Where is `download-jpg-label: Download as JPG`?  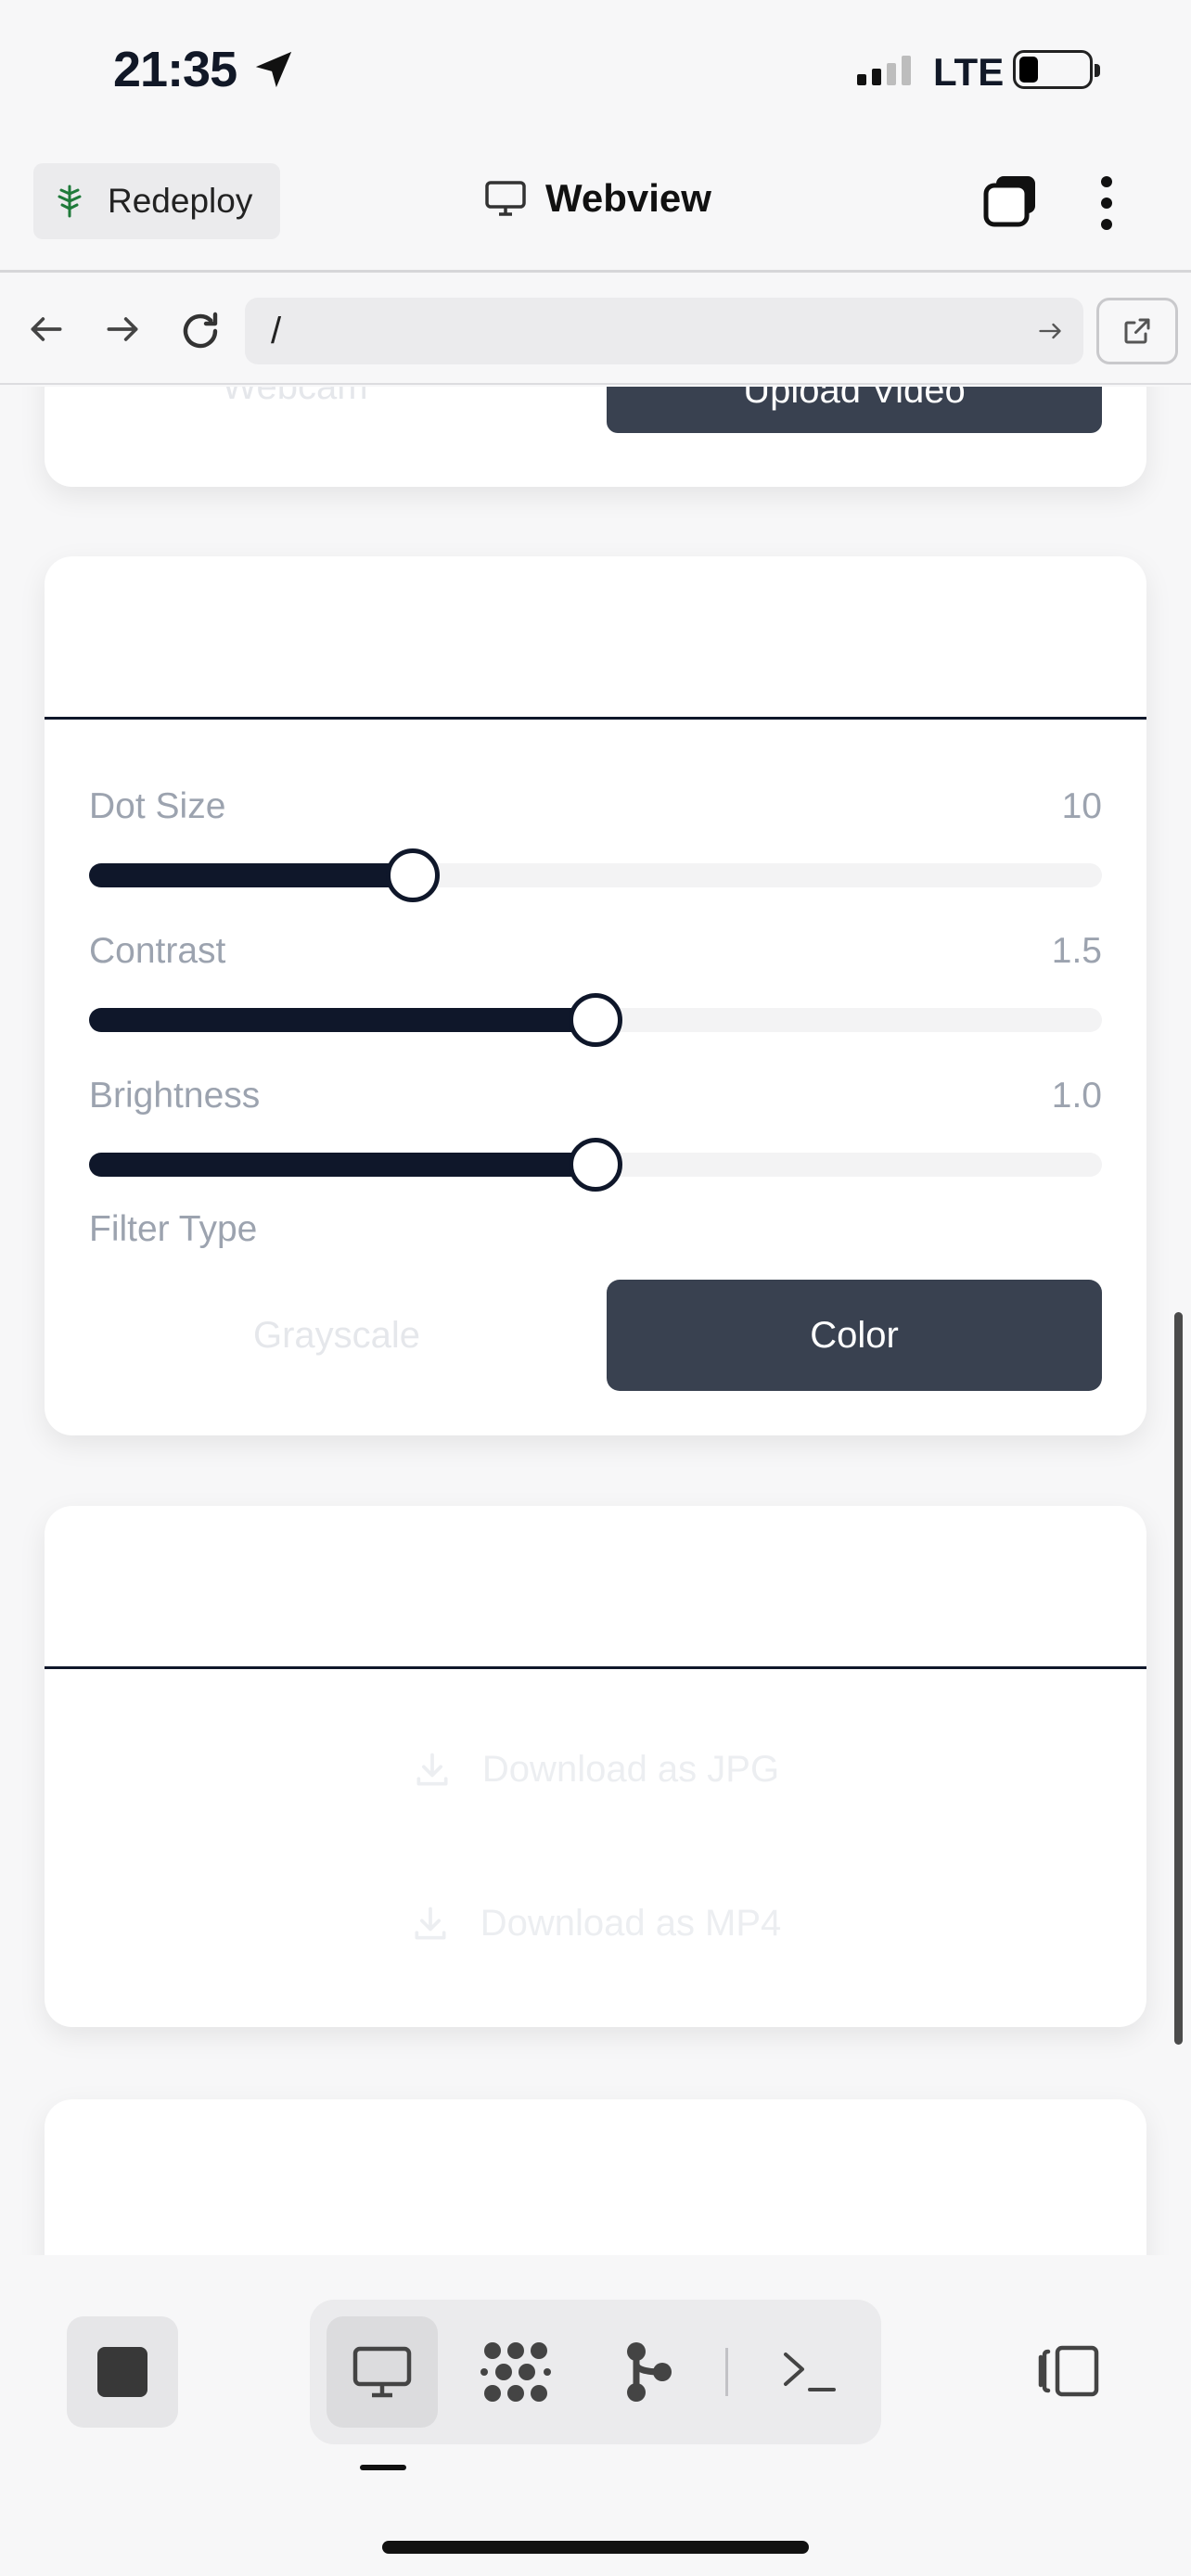 download-jpg-label: Download as JPG is located at coordinates (630, 1769).